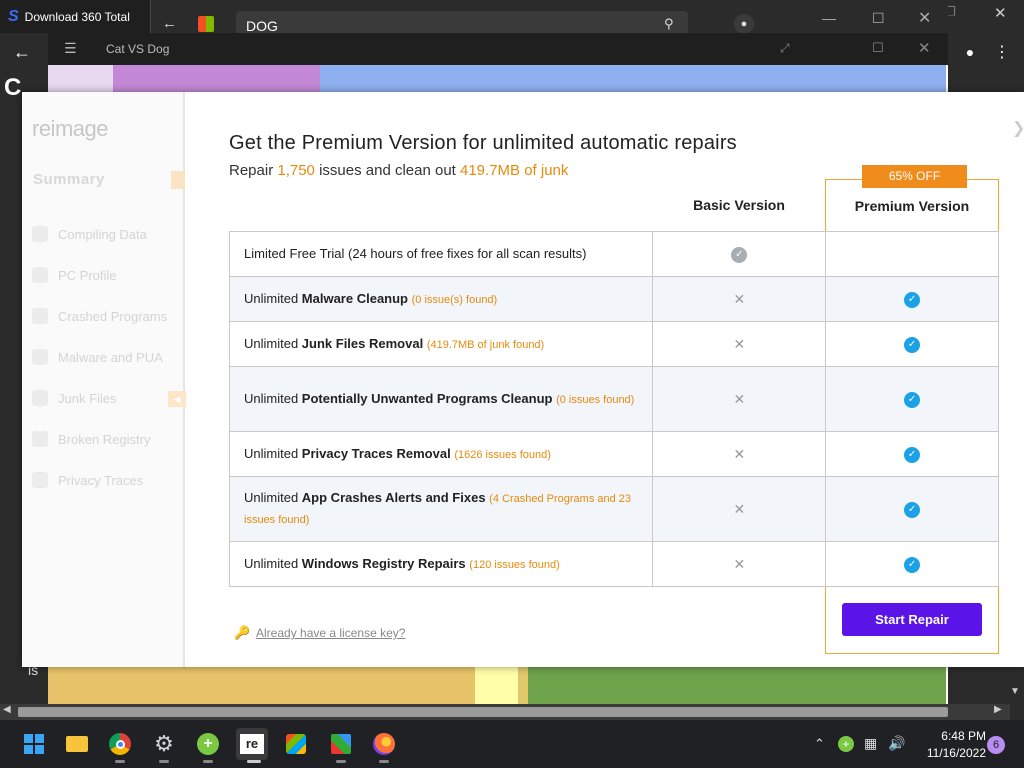 Image resolution: width=1024 pixels, height=768 pixels. What do you see at coordinates (669, 24) in the screenshot?
I see `search-icon: ⚲` at bounding box center [669, 24].